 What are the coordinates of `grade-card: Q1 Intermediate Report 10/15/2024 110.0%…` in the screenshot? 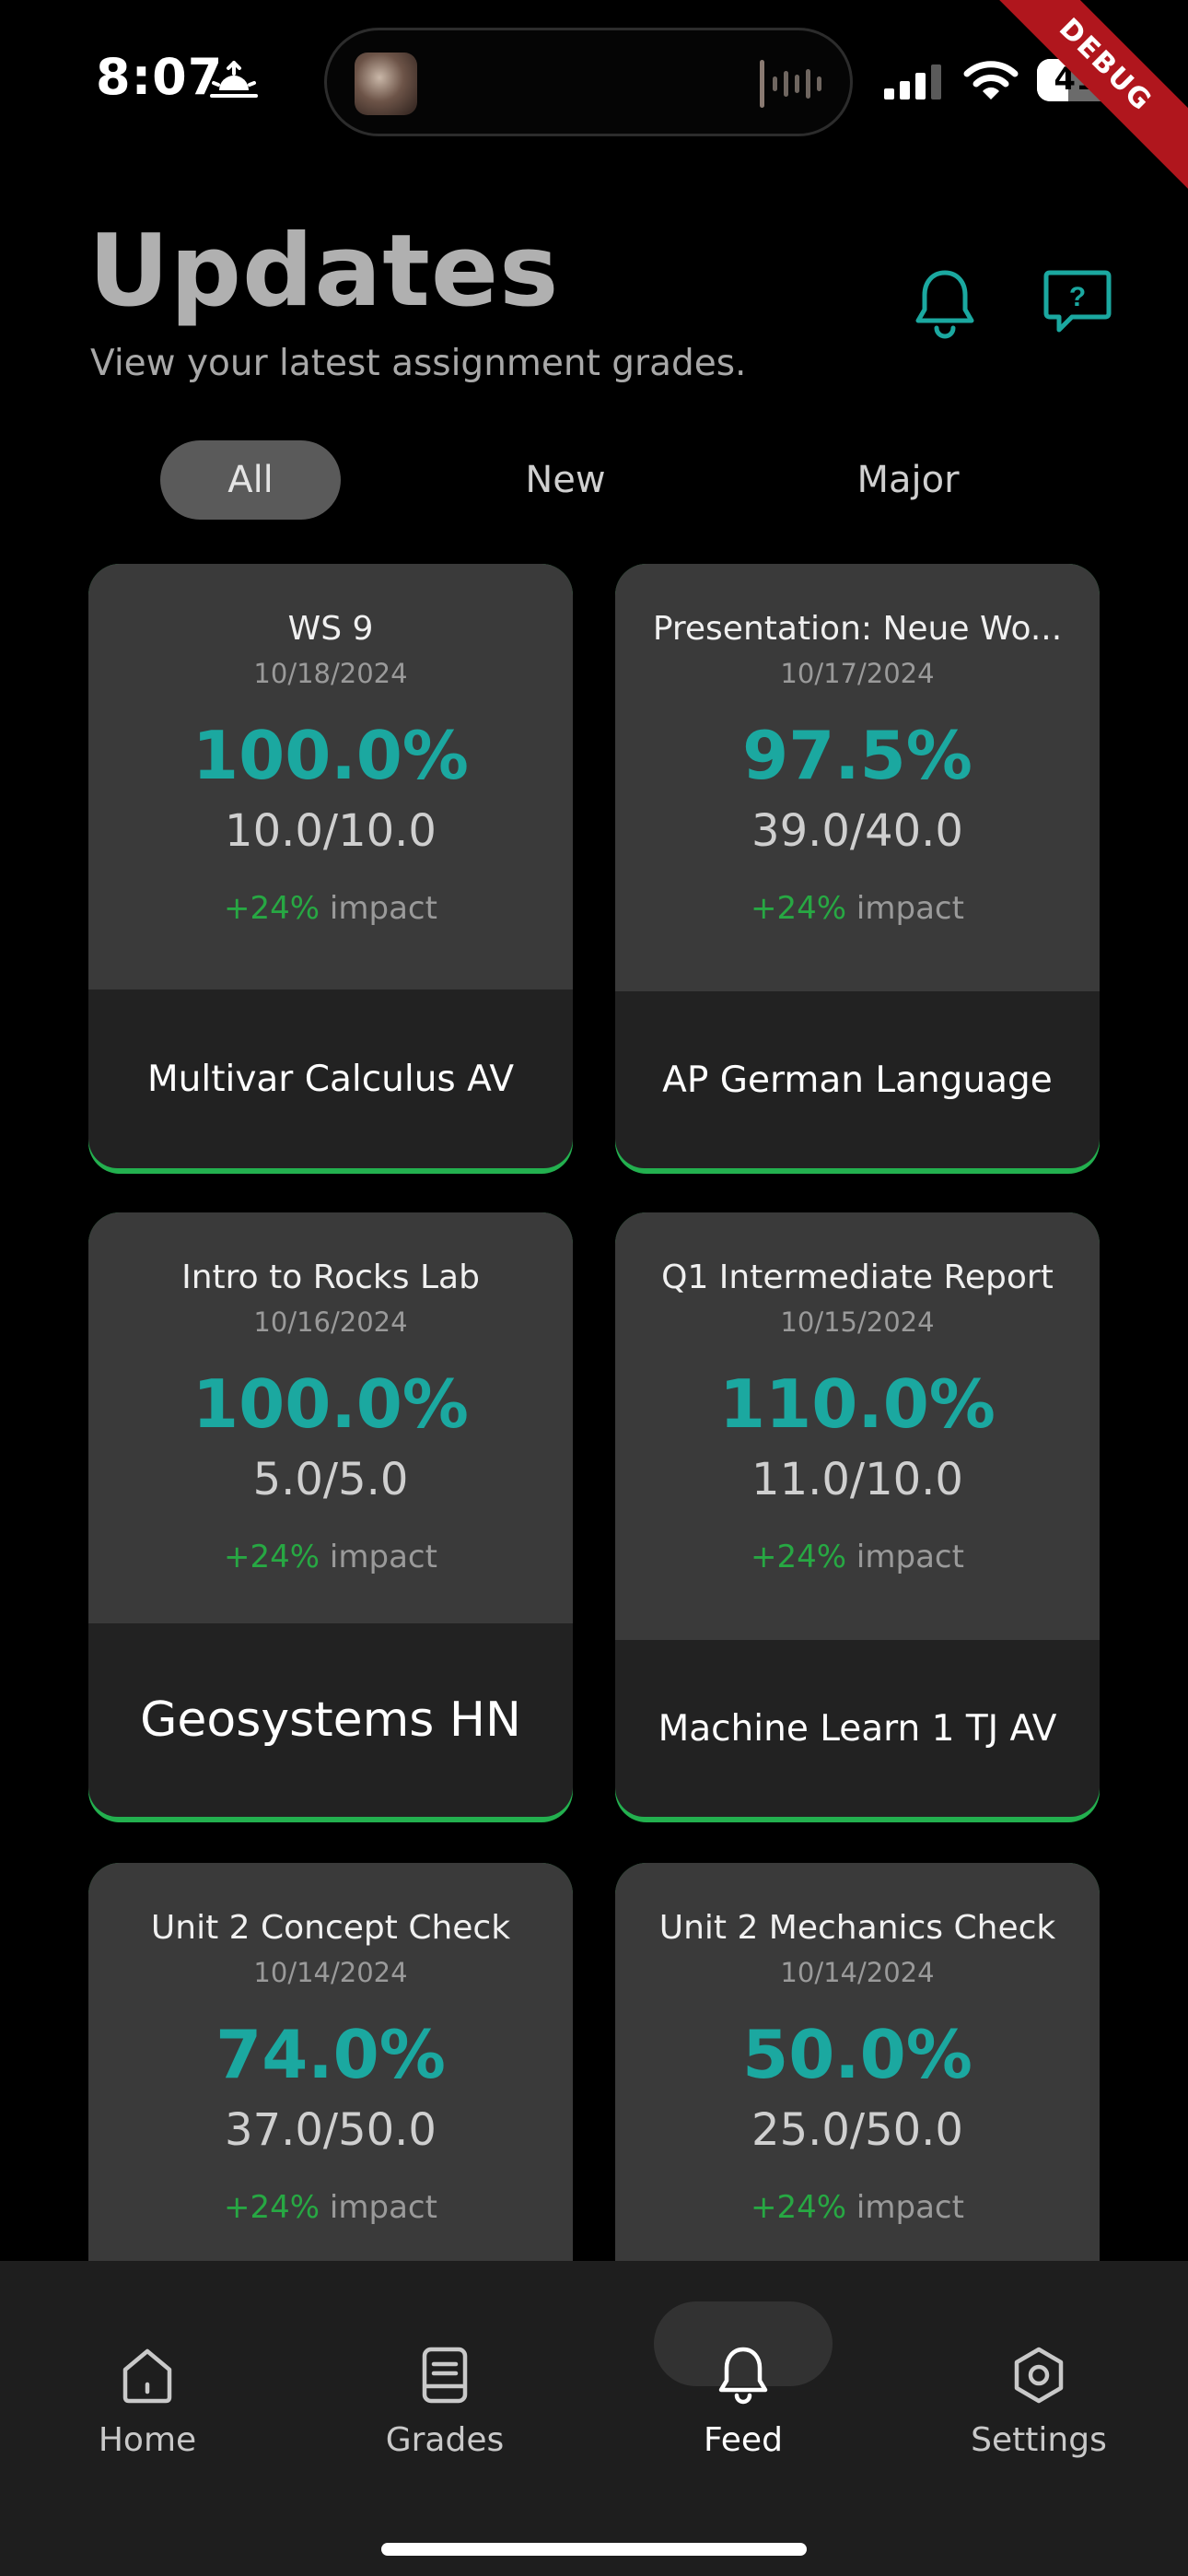 It's located at (857, 1517).